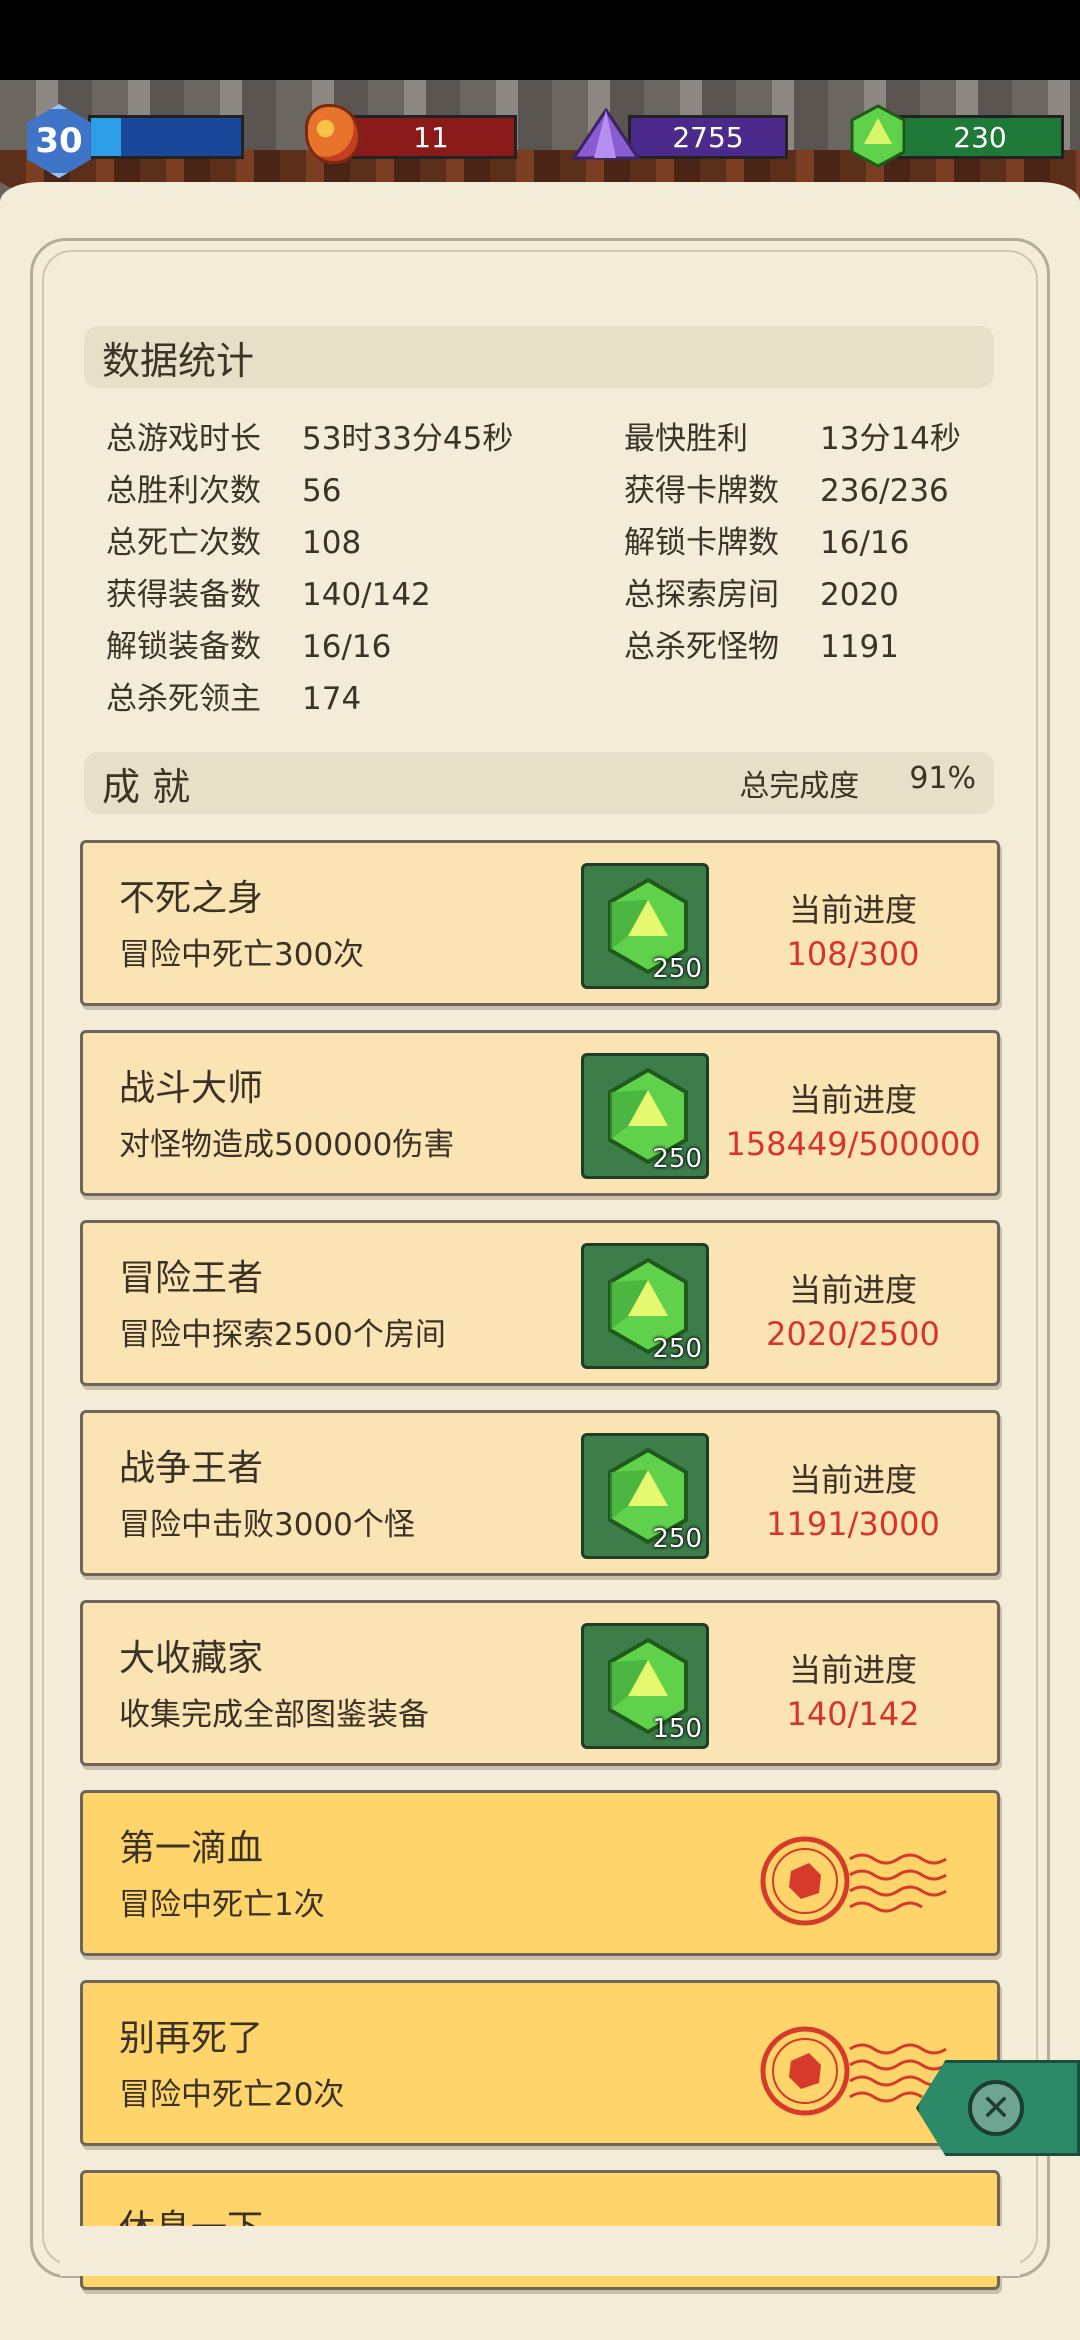 Image resolution: width=1080 pixels, height=2340 pixels. I want to click on completed-achievement-card: 别再死了 冒险中死亡20次, so click(540, 2063).